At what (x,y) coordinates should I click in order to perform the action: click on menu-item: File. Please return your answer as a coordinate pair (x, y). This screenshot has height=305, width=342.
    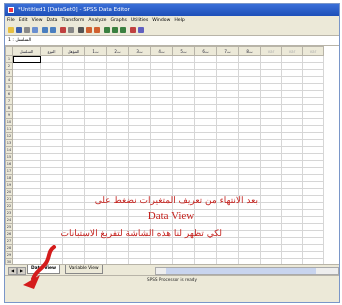
    Looking at the image, I should click on (11, 20).